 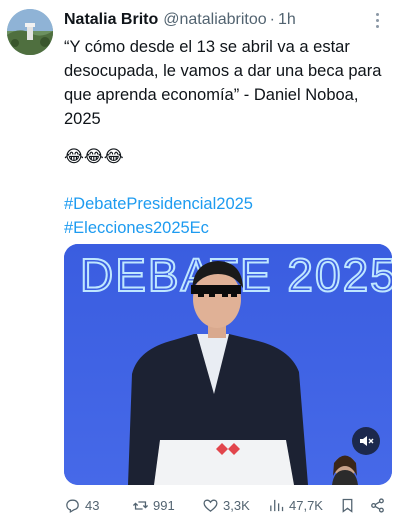 I want to click on views-button: 47,7K, so click(x=295, y=505).